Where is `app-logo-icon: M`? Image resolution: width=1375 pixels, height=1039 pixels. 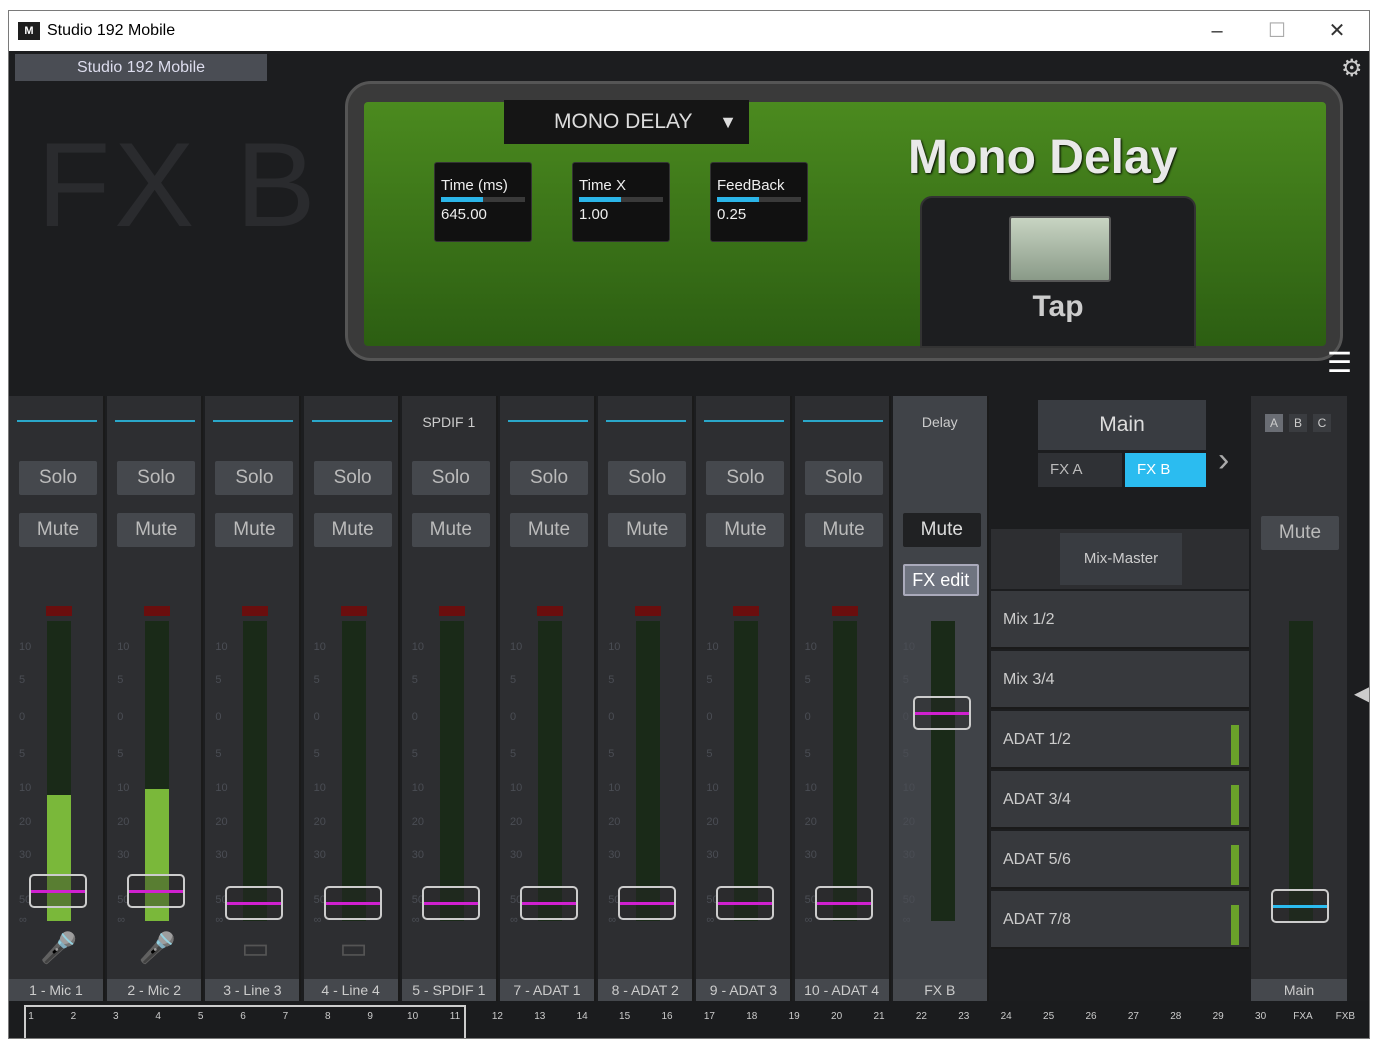
app-logo-icon: M is located at coordinates (29, 31).